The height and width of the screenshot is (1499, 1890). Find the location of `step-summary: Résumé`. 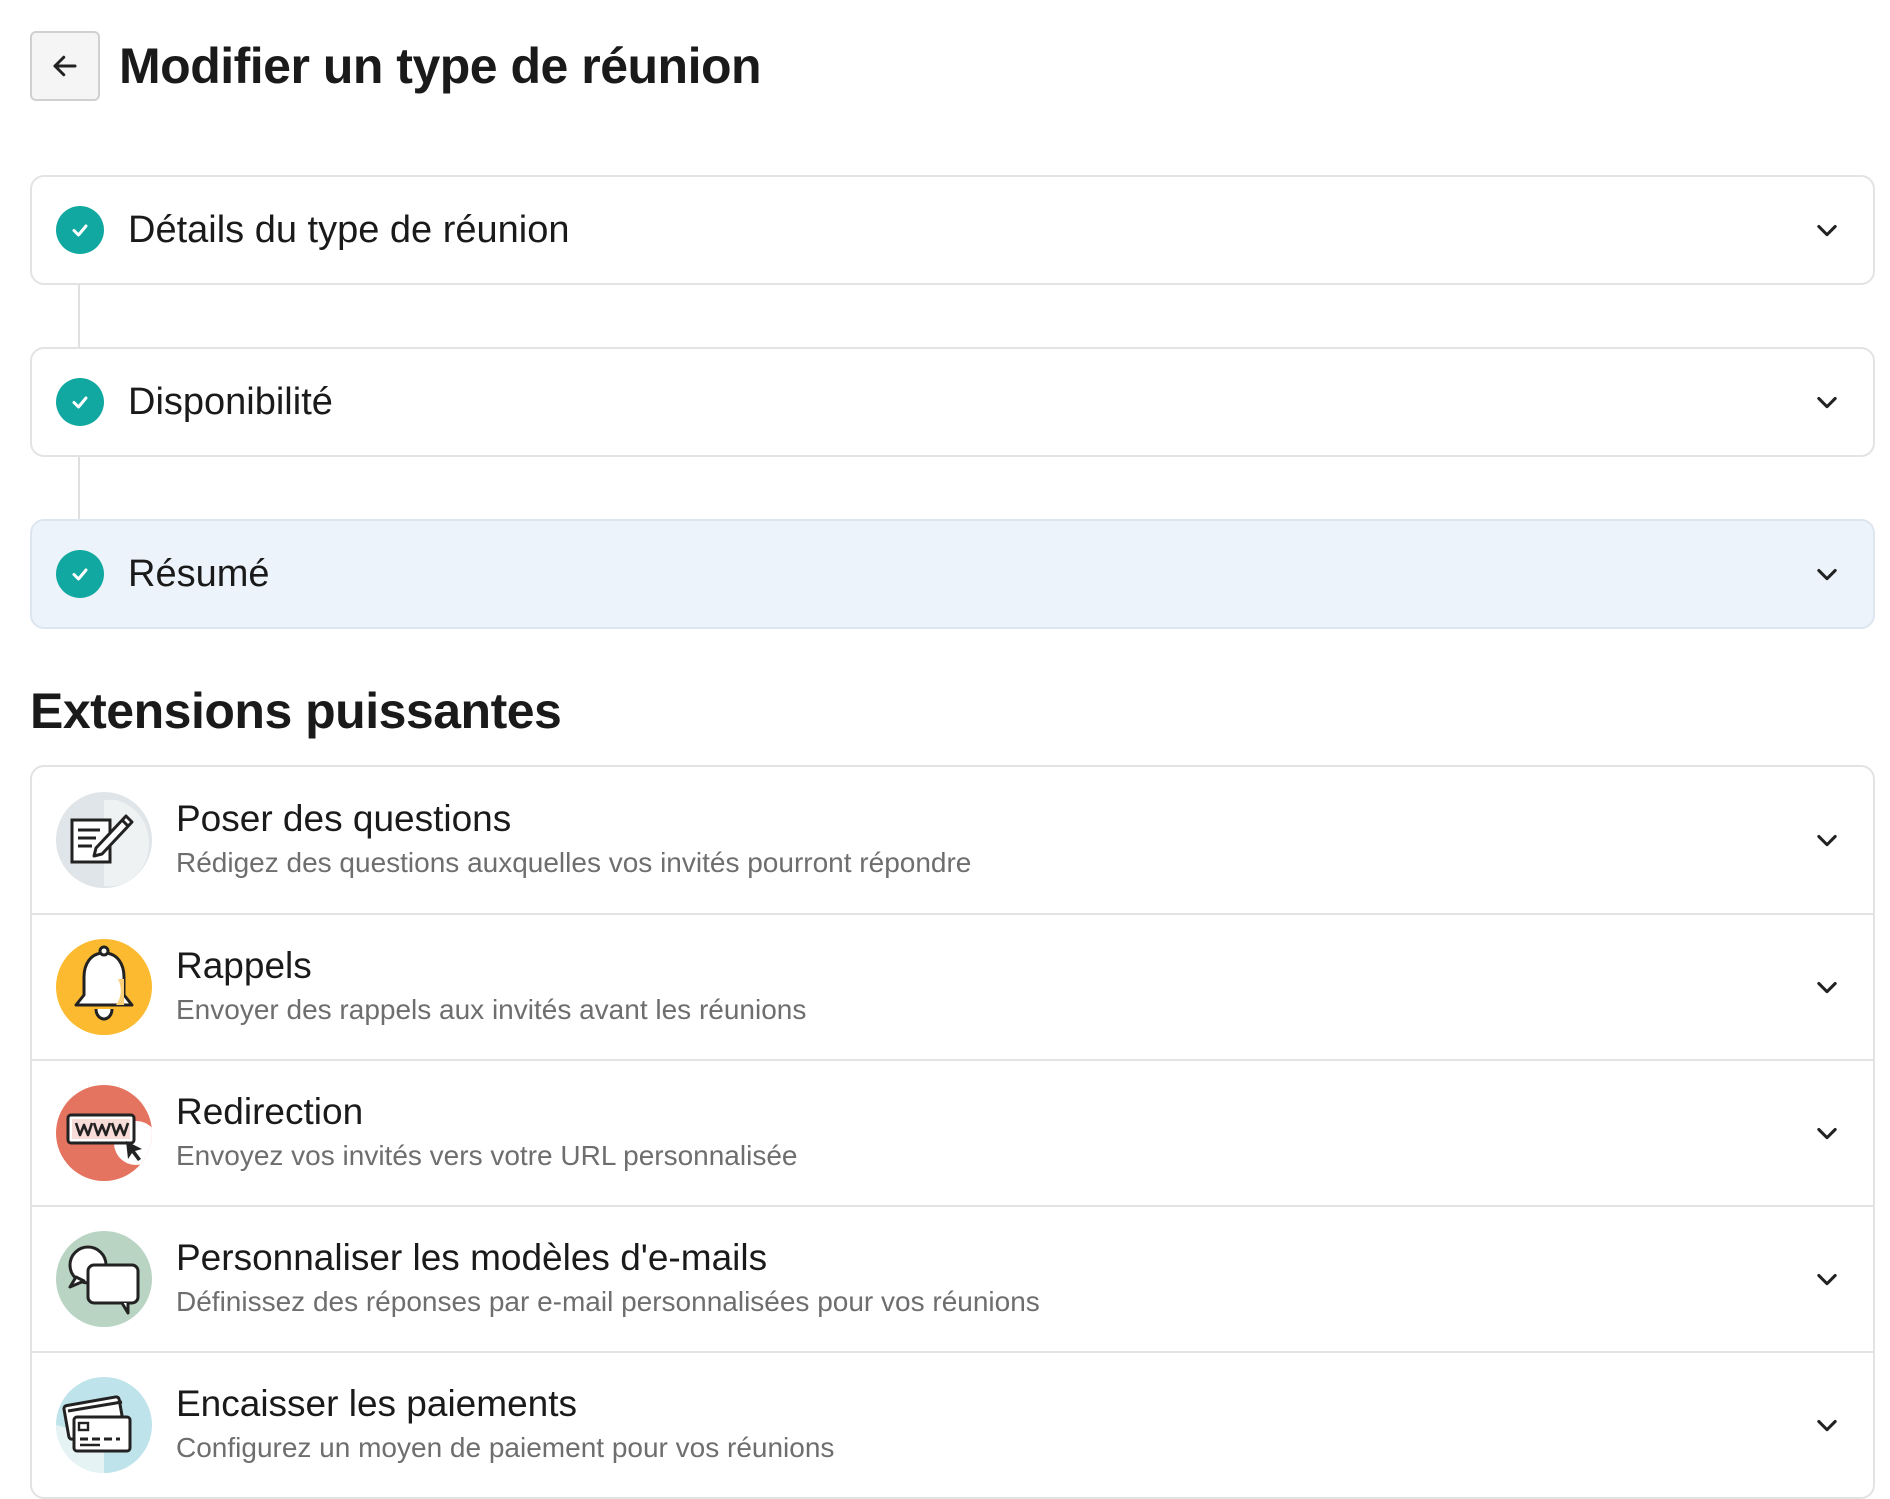

step-summary: Résumé is located at coordinates (952, 574).